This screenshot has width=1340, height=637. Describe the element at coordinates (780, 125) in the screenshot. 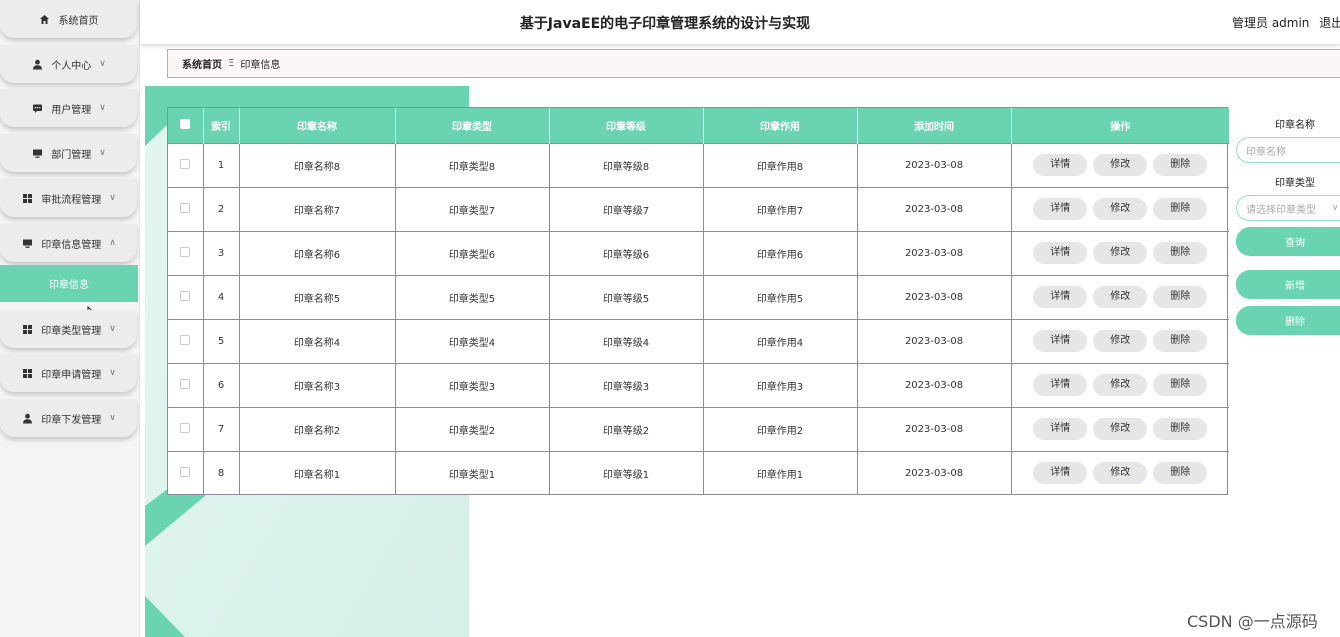

I see `column-header: 印章作用` at that location.